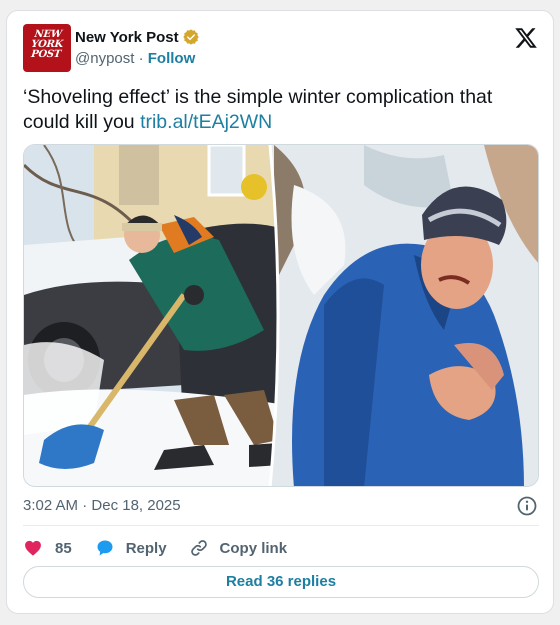  Describe the element at coordinates (281, 582) in the screenshot. I see `read-replies-button: Read 36 replies` at that location.